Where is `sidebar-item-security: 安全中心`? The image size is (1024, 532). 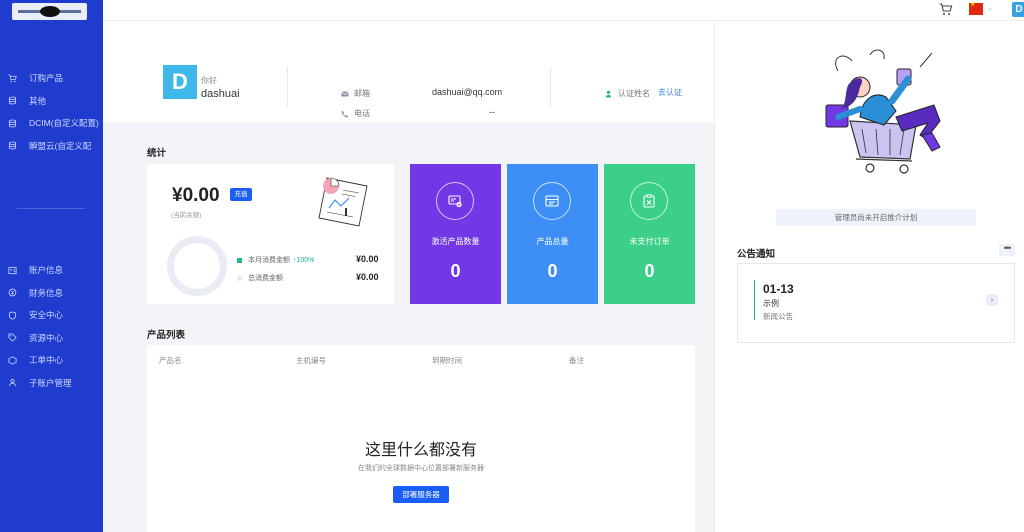
sidebar-item-security: 安全中心 is located at coordinates (51, 315).